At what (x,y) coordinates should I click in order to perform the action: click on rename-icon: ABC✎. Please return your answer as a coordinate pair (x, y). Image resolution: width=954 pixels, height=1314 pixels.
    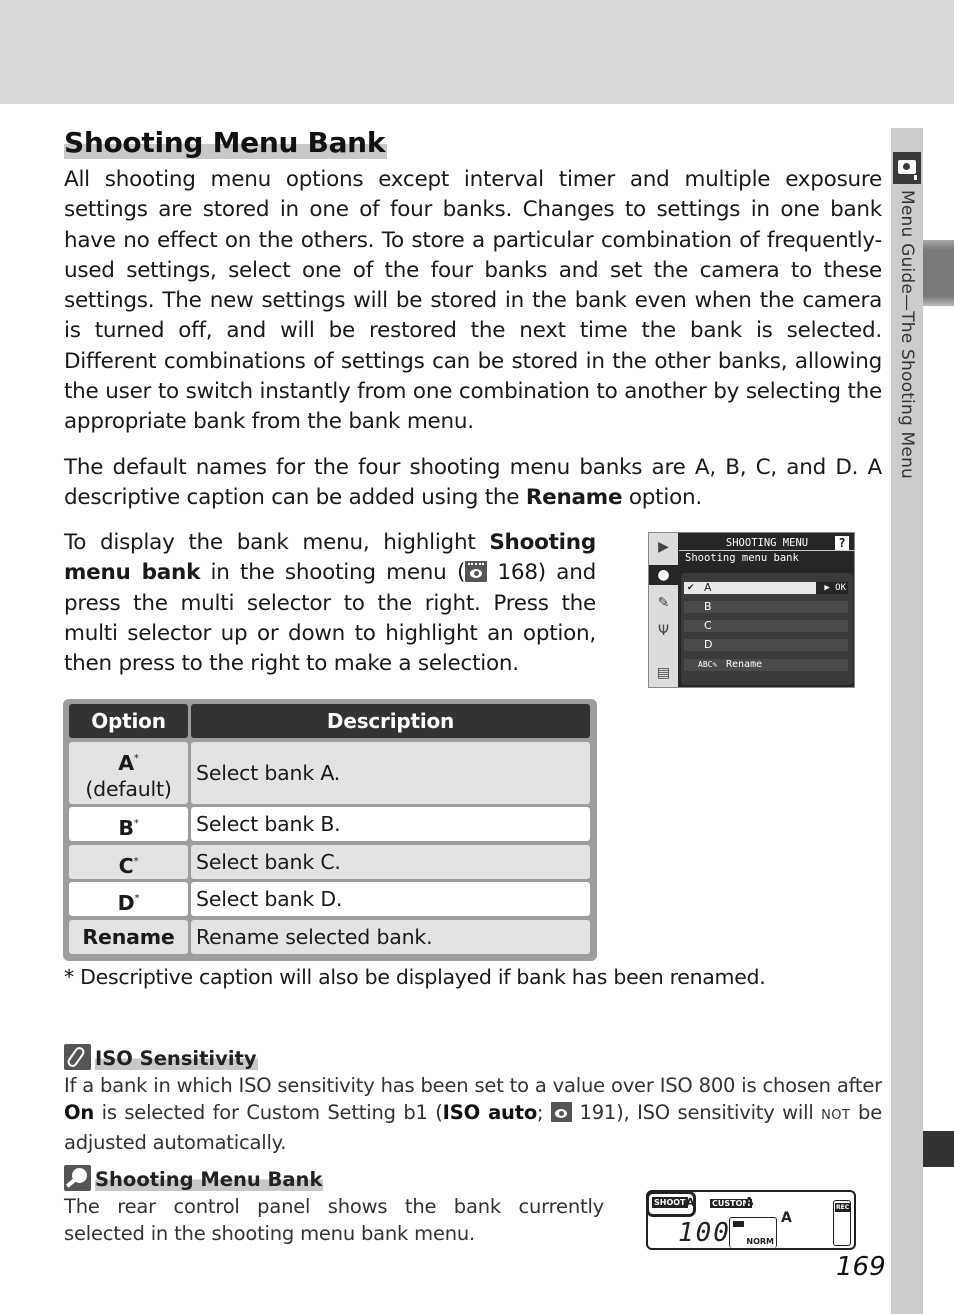
    Looking at the image, I should click on (708, 664).